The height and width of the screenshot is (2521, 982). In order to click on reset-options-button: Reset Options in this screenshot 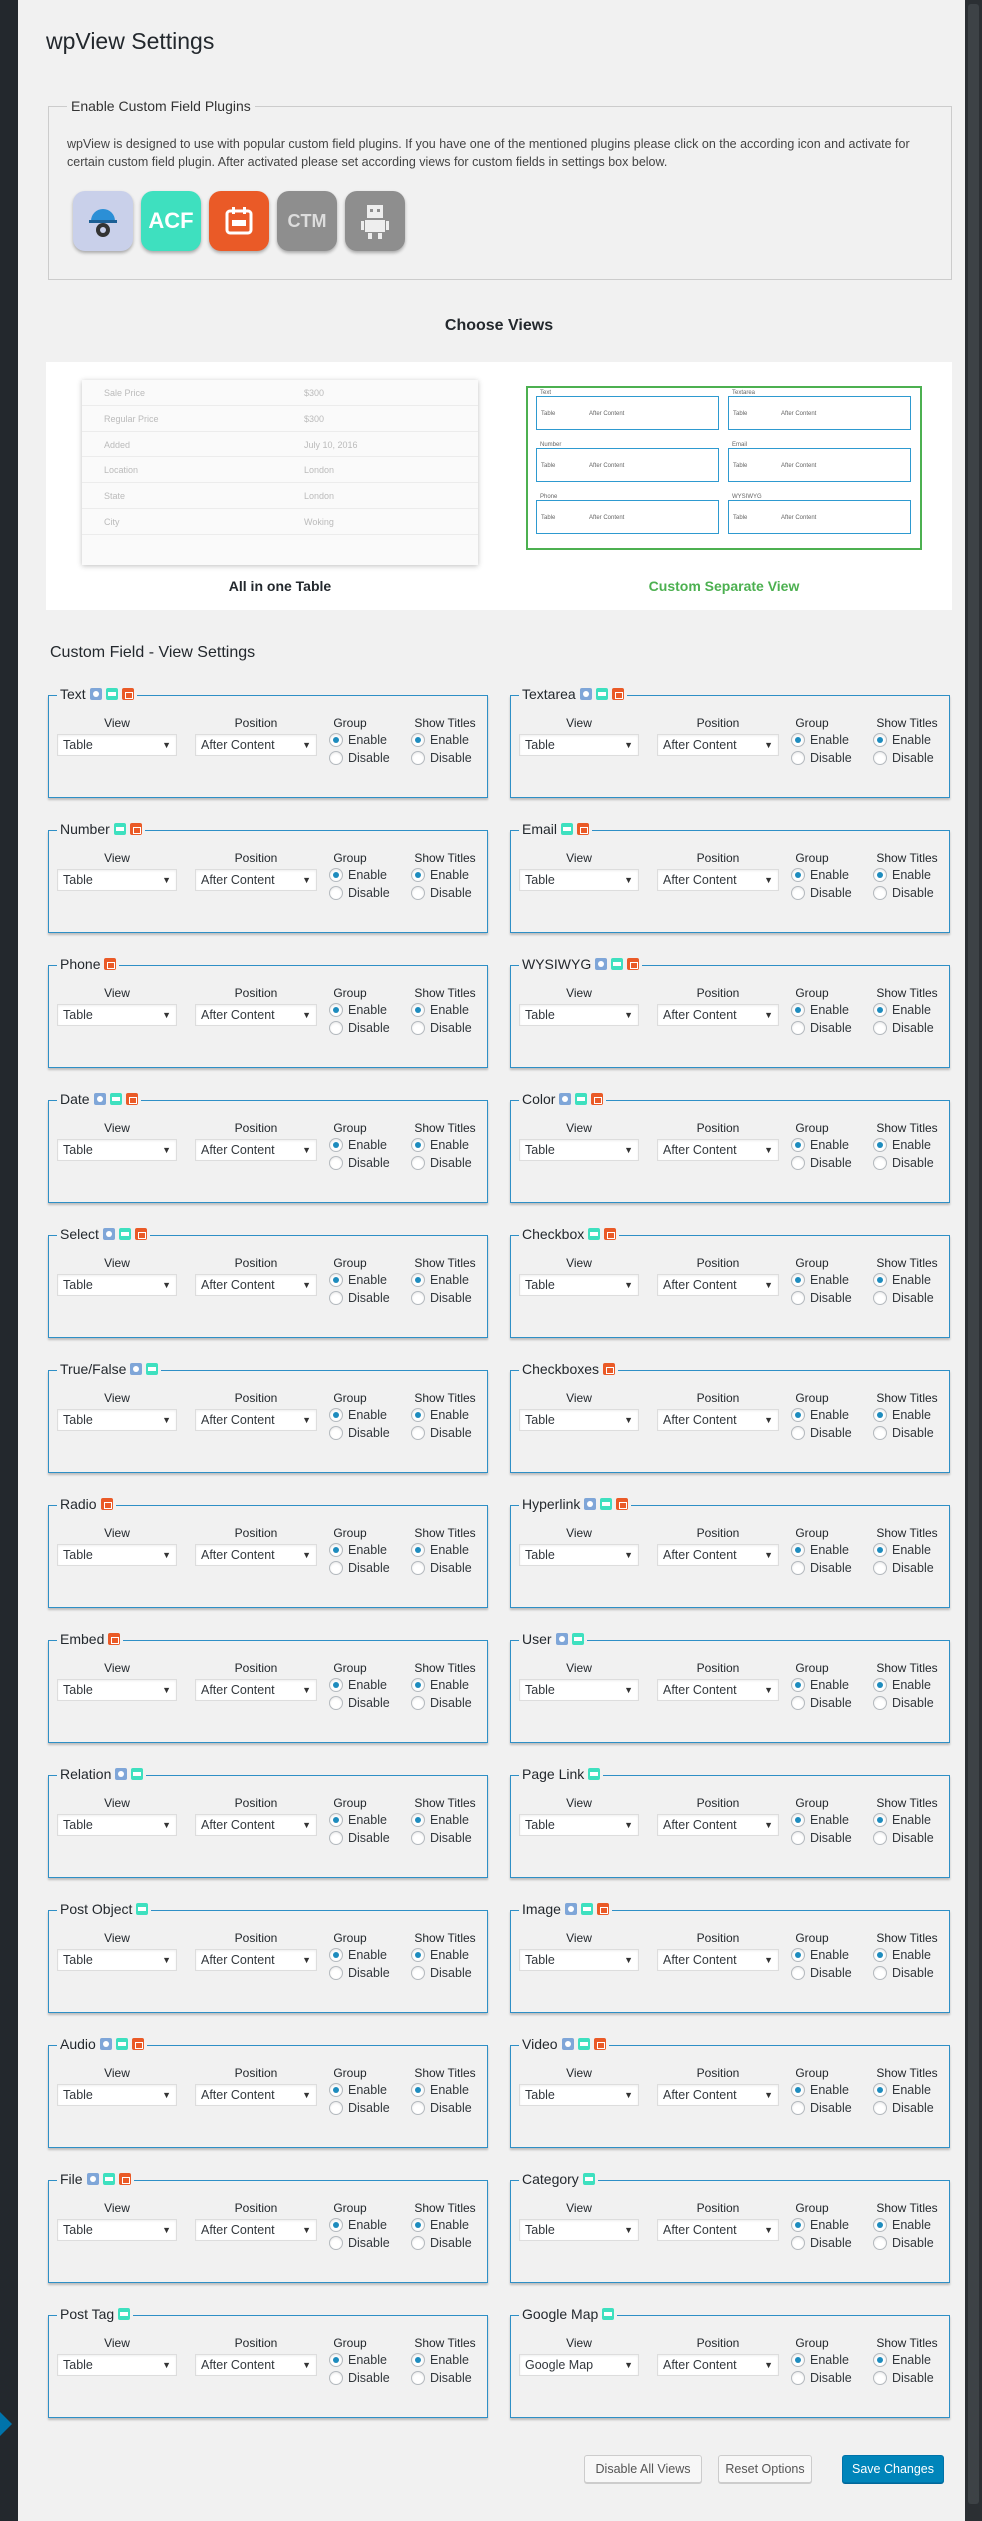, I will do `click(765, 2469)`.